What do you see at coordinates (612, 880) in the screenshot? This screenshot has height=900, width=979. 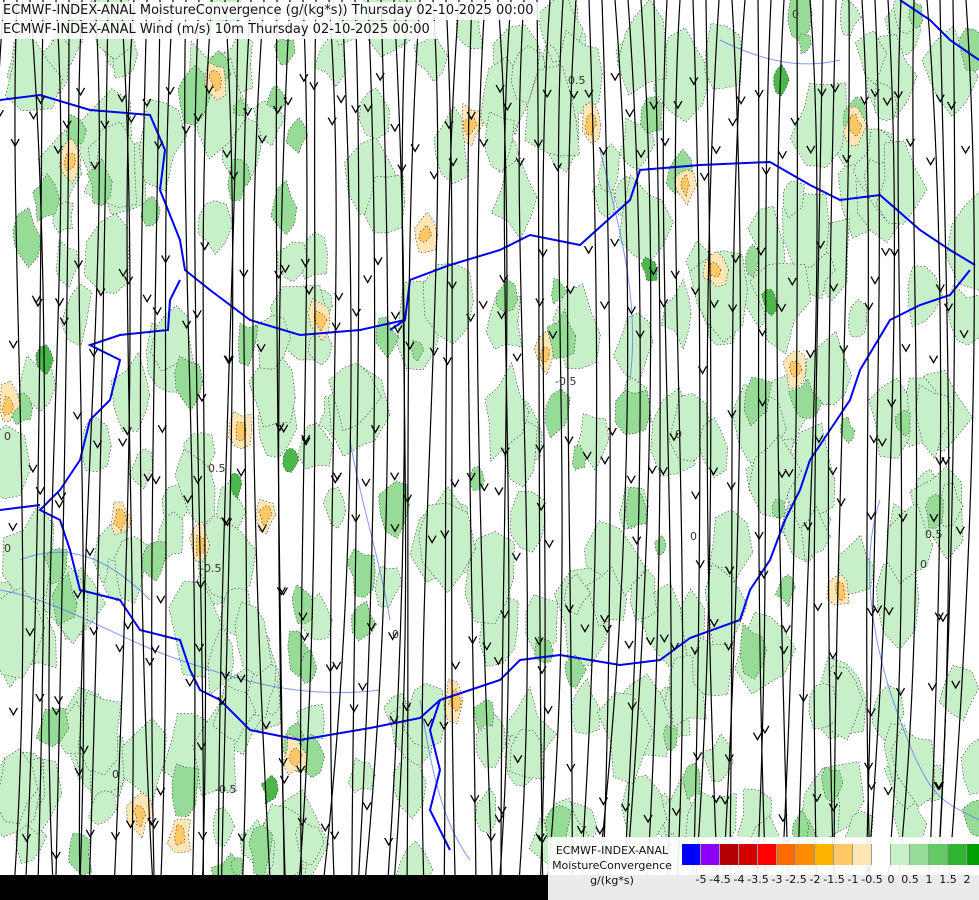 I see `legend-title-unit: g/(kg*s)` at bounding box center [612, 880].